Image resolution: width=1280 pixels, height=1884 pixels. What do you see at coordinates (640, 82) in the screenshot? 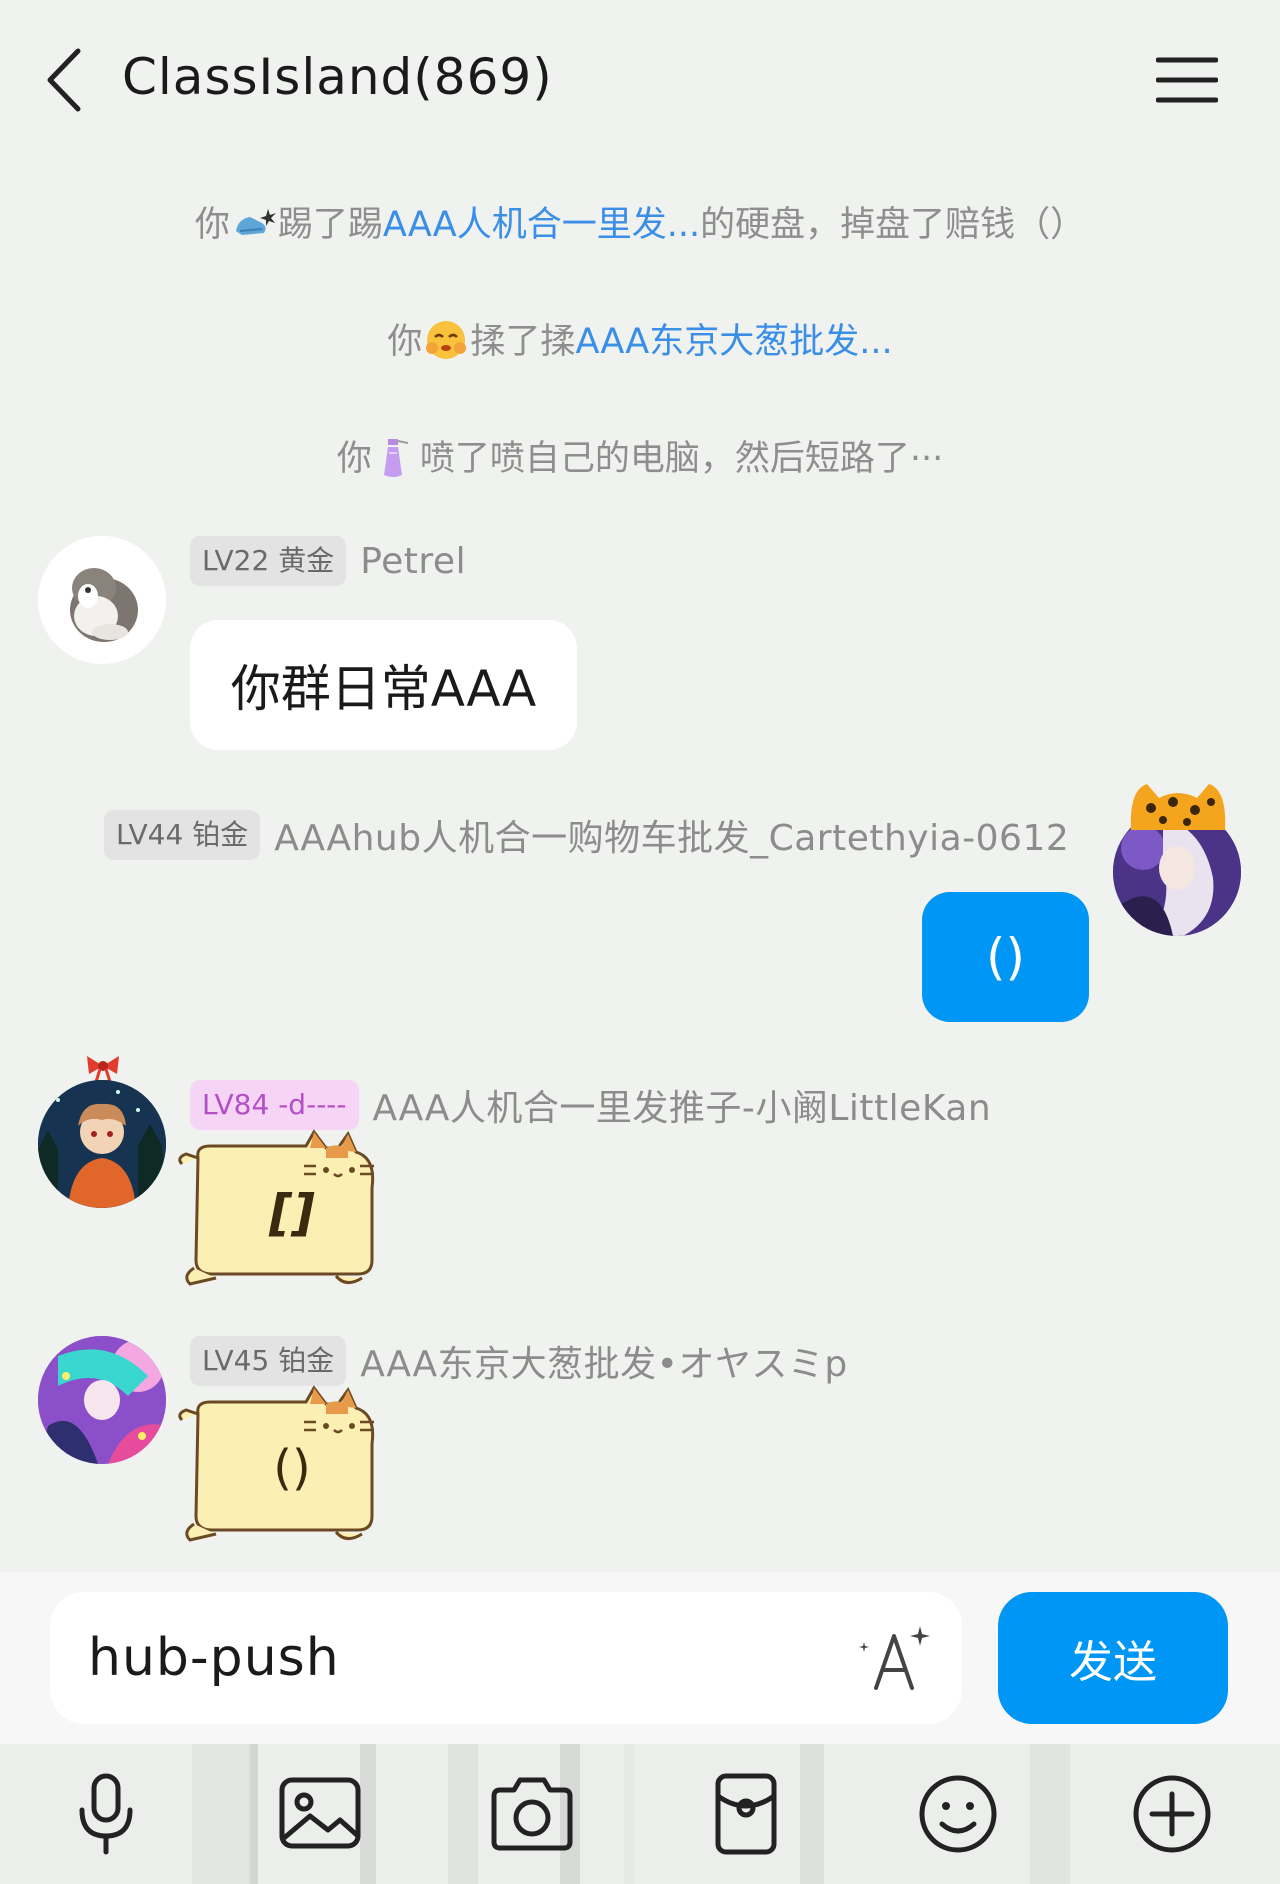
I see `header: ClassIsland(869)` at bounding box center [640, 82].